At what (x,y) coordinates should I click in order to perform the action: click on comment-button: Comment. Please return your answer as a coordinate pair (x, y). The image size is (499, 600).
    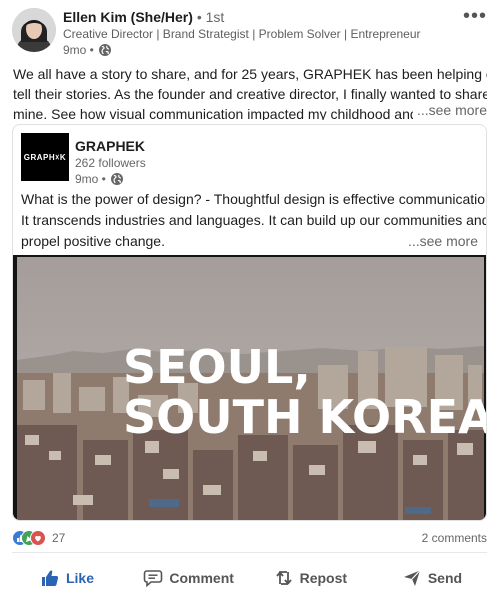
    Looking at the image, I should click on (189, 578).